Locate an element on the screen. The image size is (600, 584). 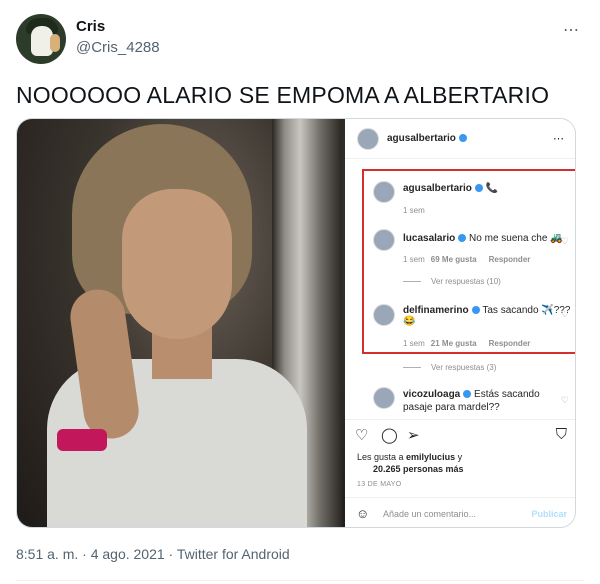
ig-header-user: agusalbertario is located at coordinates (427, 138).